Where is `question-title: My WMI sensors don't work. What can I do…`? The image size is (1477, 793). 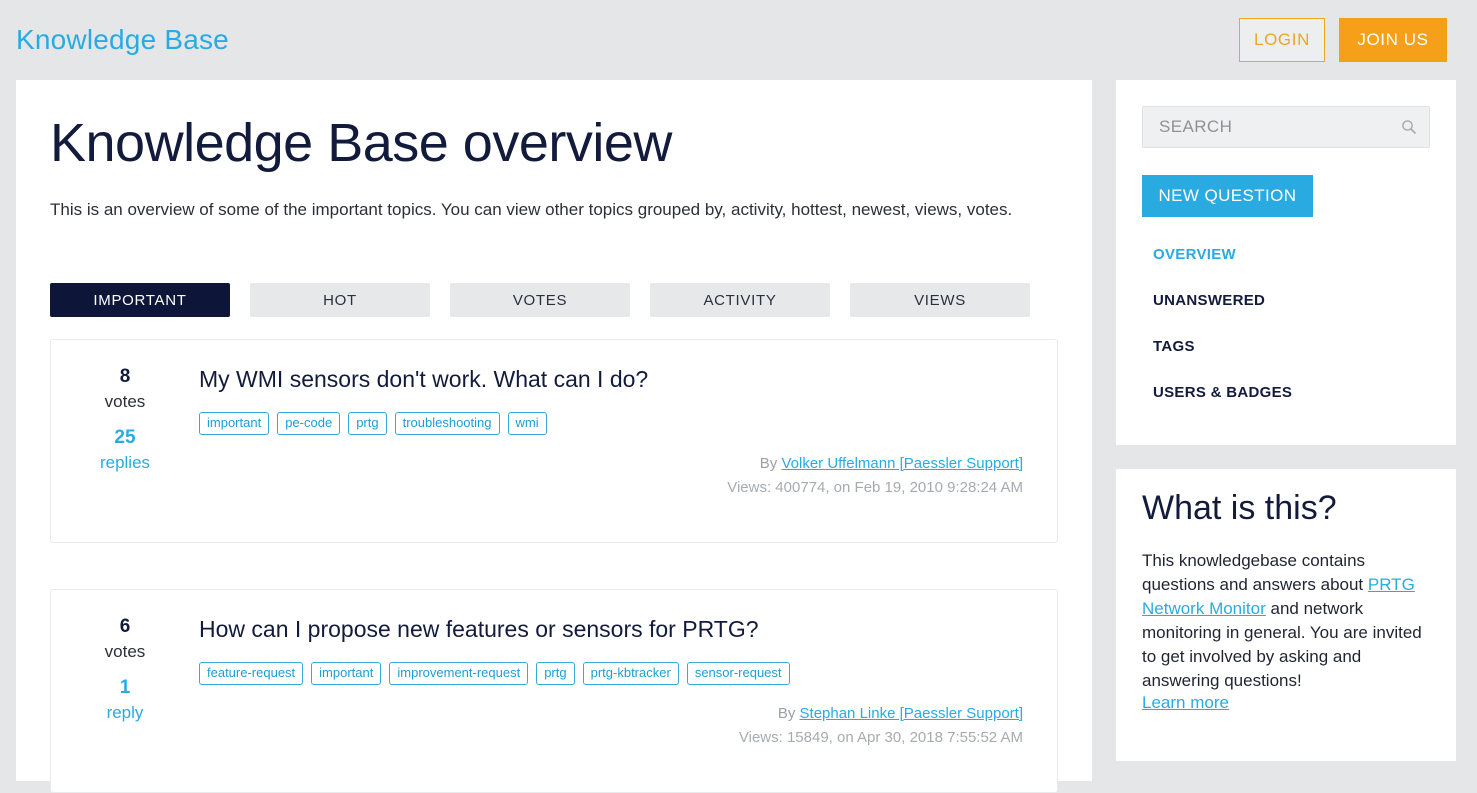
question-title: My WMI sensors don't work. What can I do… is located at coordinates (423, 379).